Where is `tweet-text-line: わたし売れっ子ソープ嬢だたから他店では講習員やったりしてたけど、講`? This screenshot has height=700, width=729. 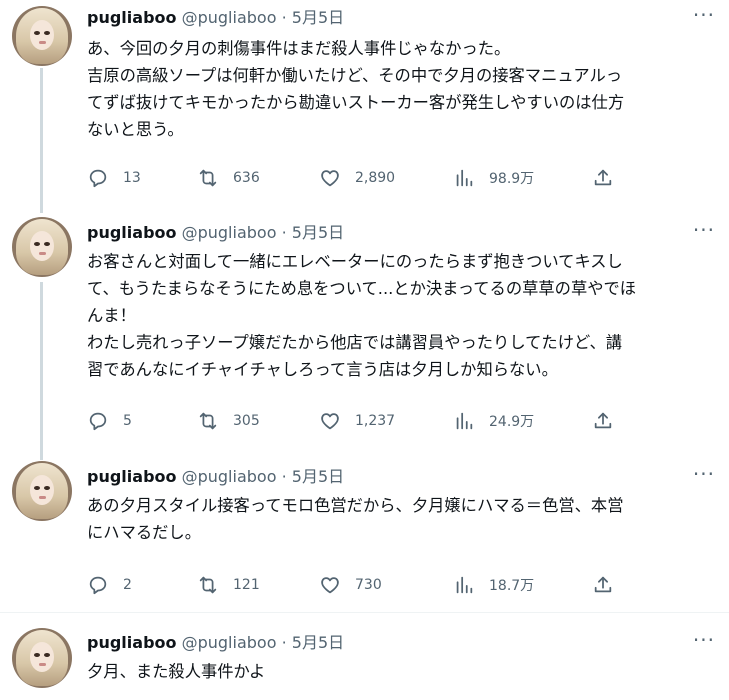
tweet-text-line: わたし売れっ子ソープ嬢だたから他店では講習員やったりしてたけど、講 is located at coordinates (355, 342).